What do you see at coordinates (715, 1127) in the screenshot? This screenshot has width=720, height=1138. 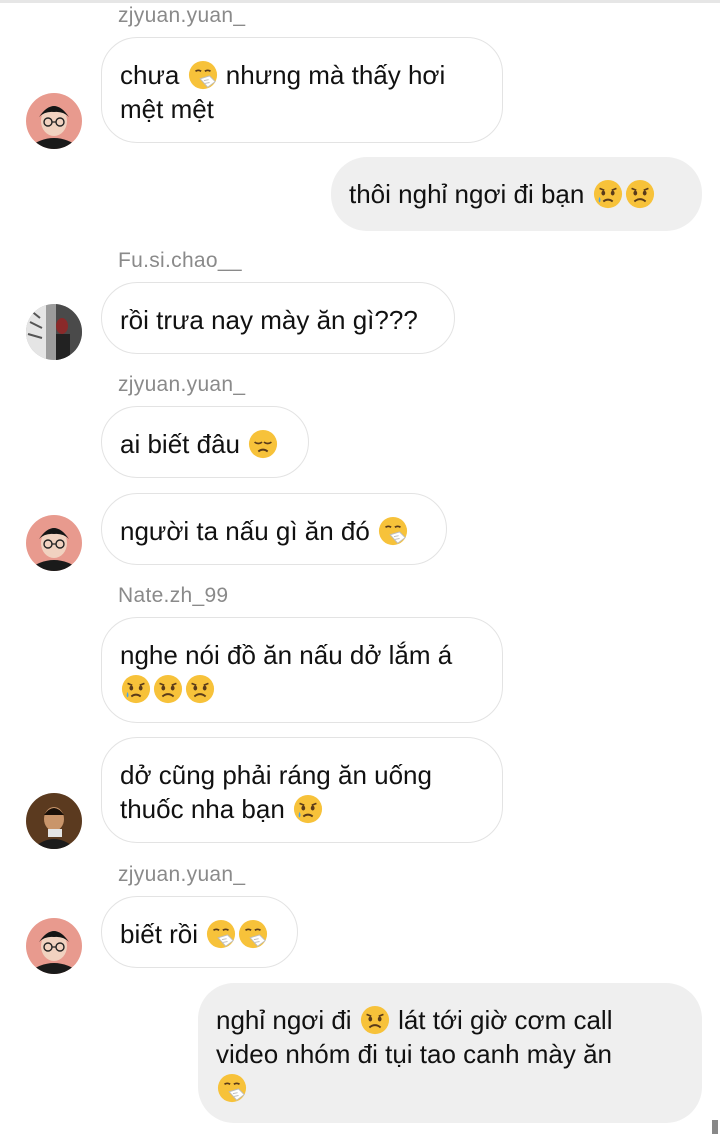 I see `scrollbar` at bounding box center [715, 1127].